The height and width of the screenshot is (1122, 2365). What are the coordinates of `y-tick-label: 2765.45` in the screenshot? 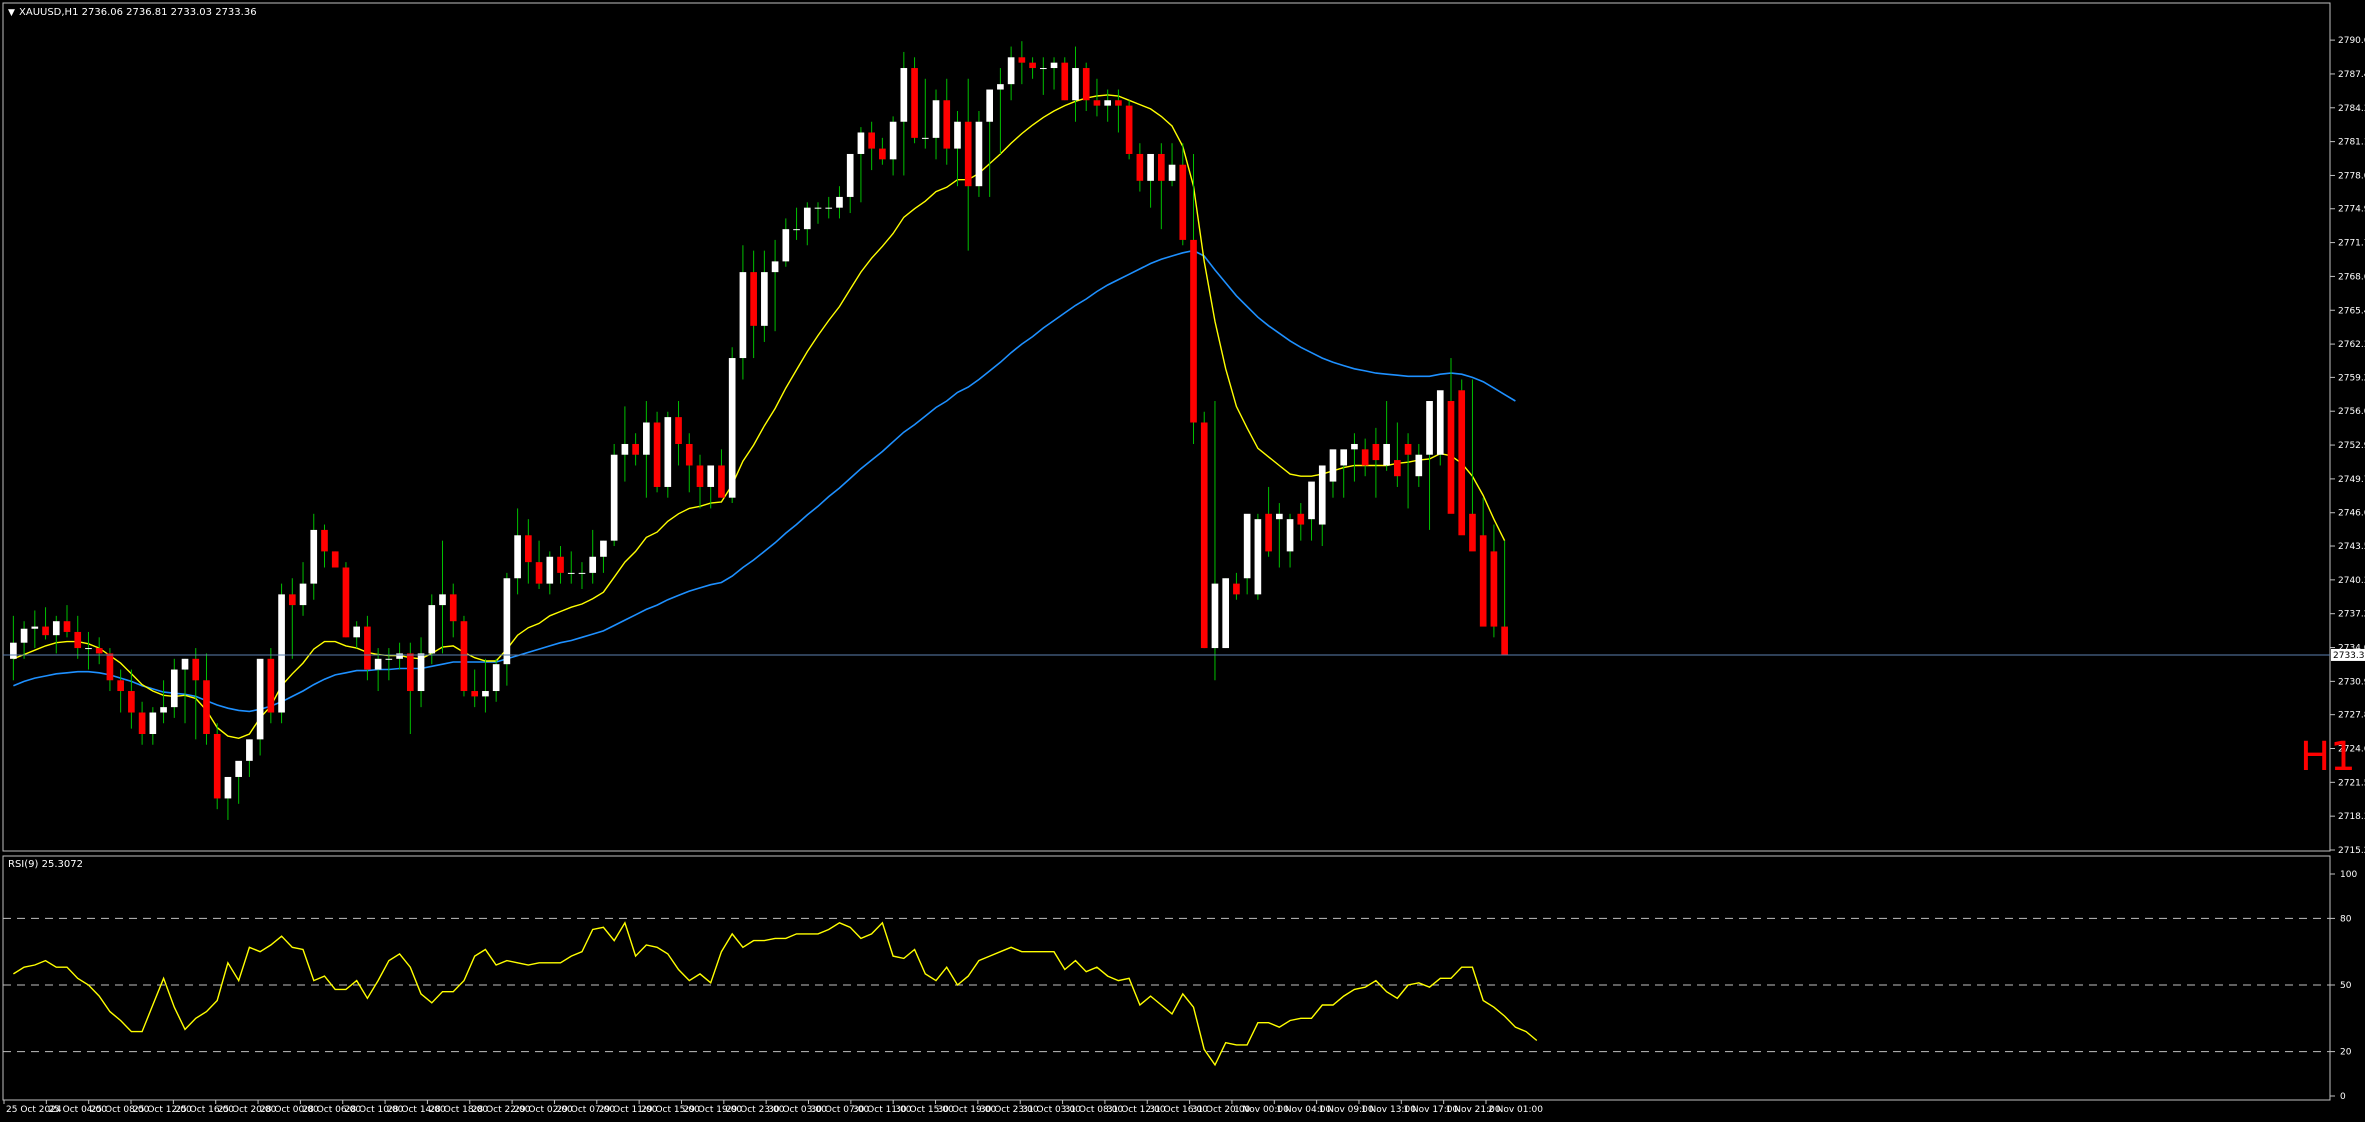 It's located at (2351, 311).